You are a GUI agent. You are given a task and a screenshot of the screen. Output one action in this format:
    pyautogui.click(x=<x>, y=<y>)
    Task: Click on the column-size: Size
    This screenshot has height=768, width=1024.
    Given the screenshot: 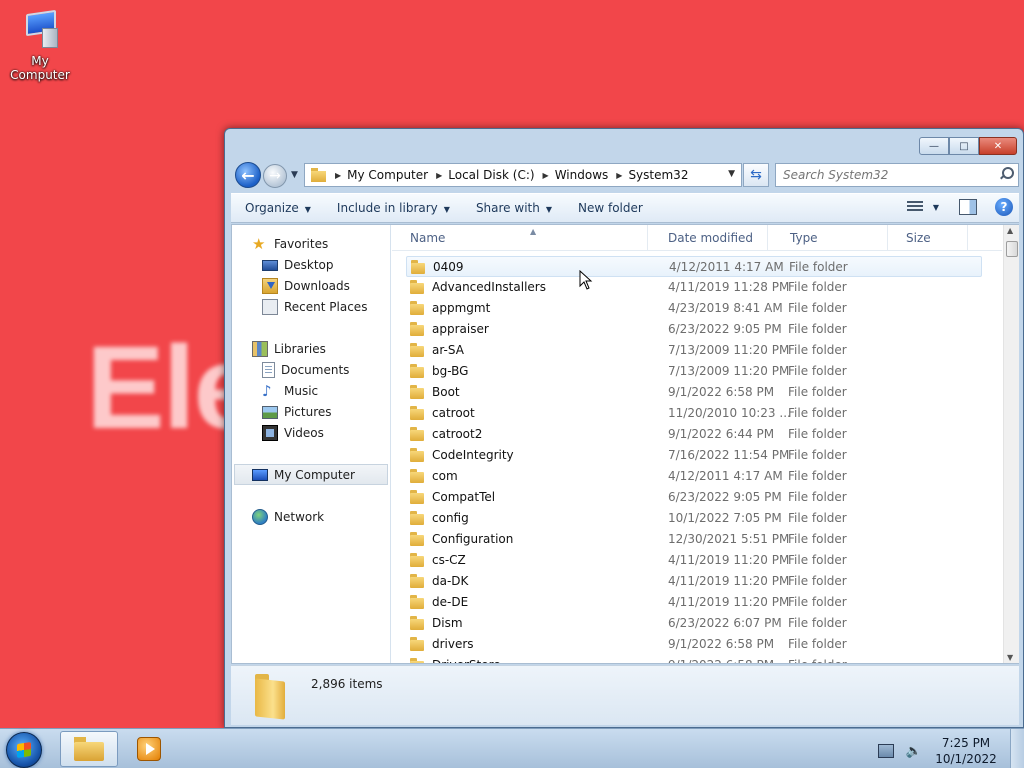 What is the action you would take?
    pyautogui.click(x=928, y=238)
    